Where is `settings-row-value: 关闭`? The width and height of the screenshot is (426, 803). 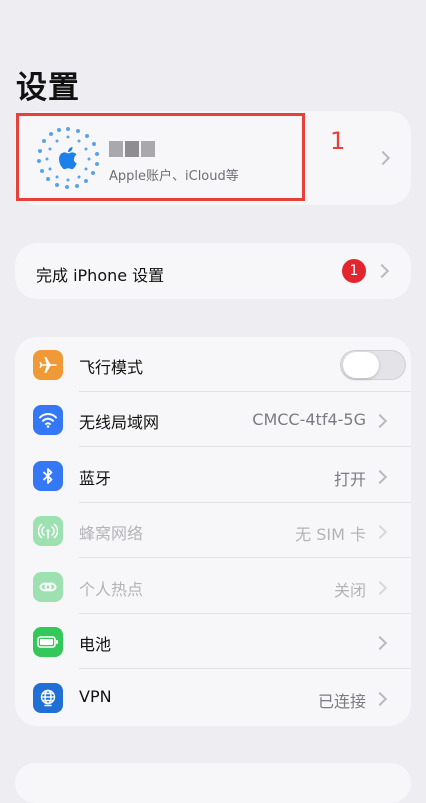 settings-row-value: 关闭 is located at coordinates (349, 590).